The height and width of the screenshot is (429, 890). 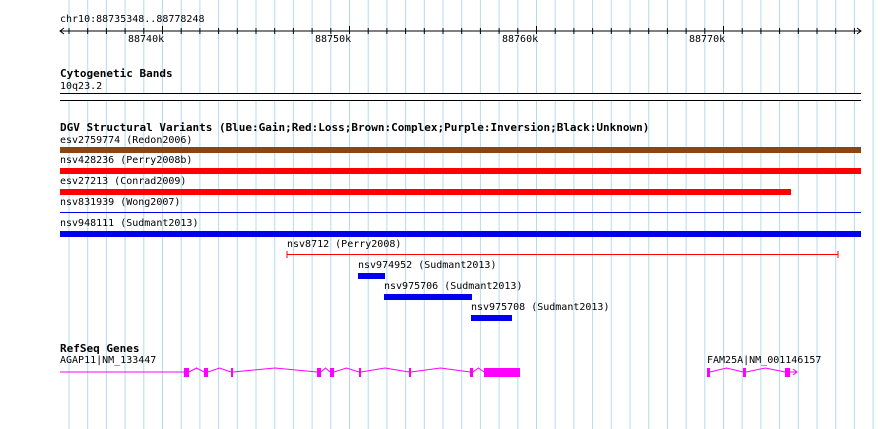 What do you see at coordinates (129, 223) in the screenshot?
I see `variant-label: nsv948111 (Sudmant2013)` at bounding box center [129, 223].